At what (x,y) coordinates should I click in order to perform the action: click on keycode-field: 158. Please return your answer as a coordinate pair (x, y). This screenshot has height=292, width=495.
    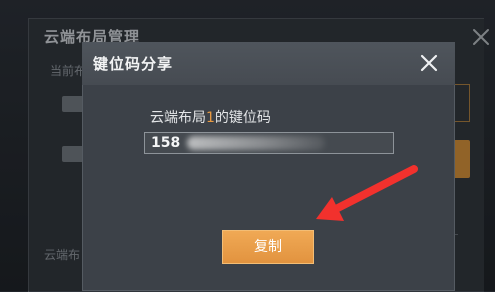
    Looking at the image, I should click on (269, 143).